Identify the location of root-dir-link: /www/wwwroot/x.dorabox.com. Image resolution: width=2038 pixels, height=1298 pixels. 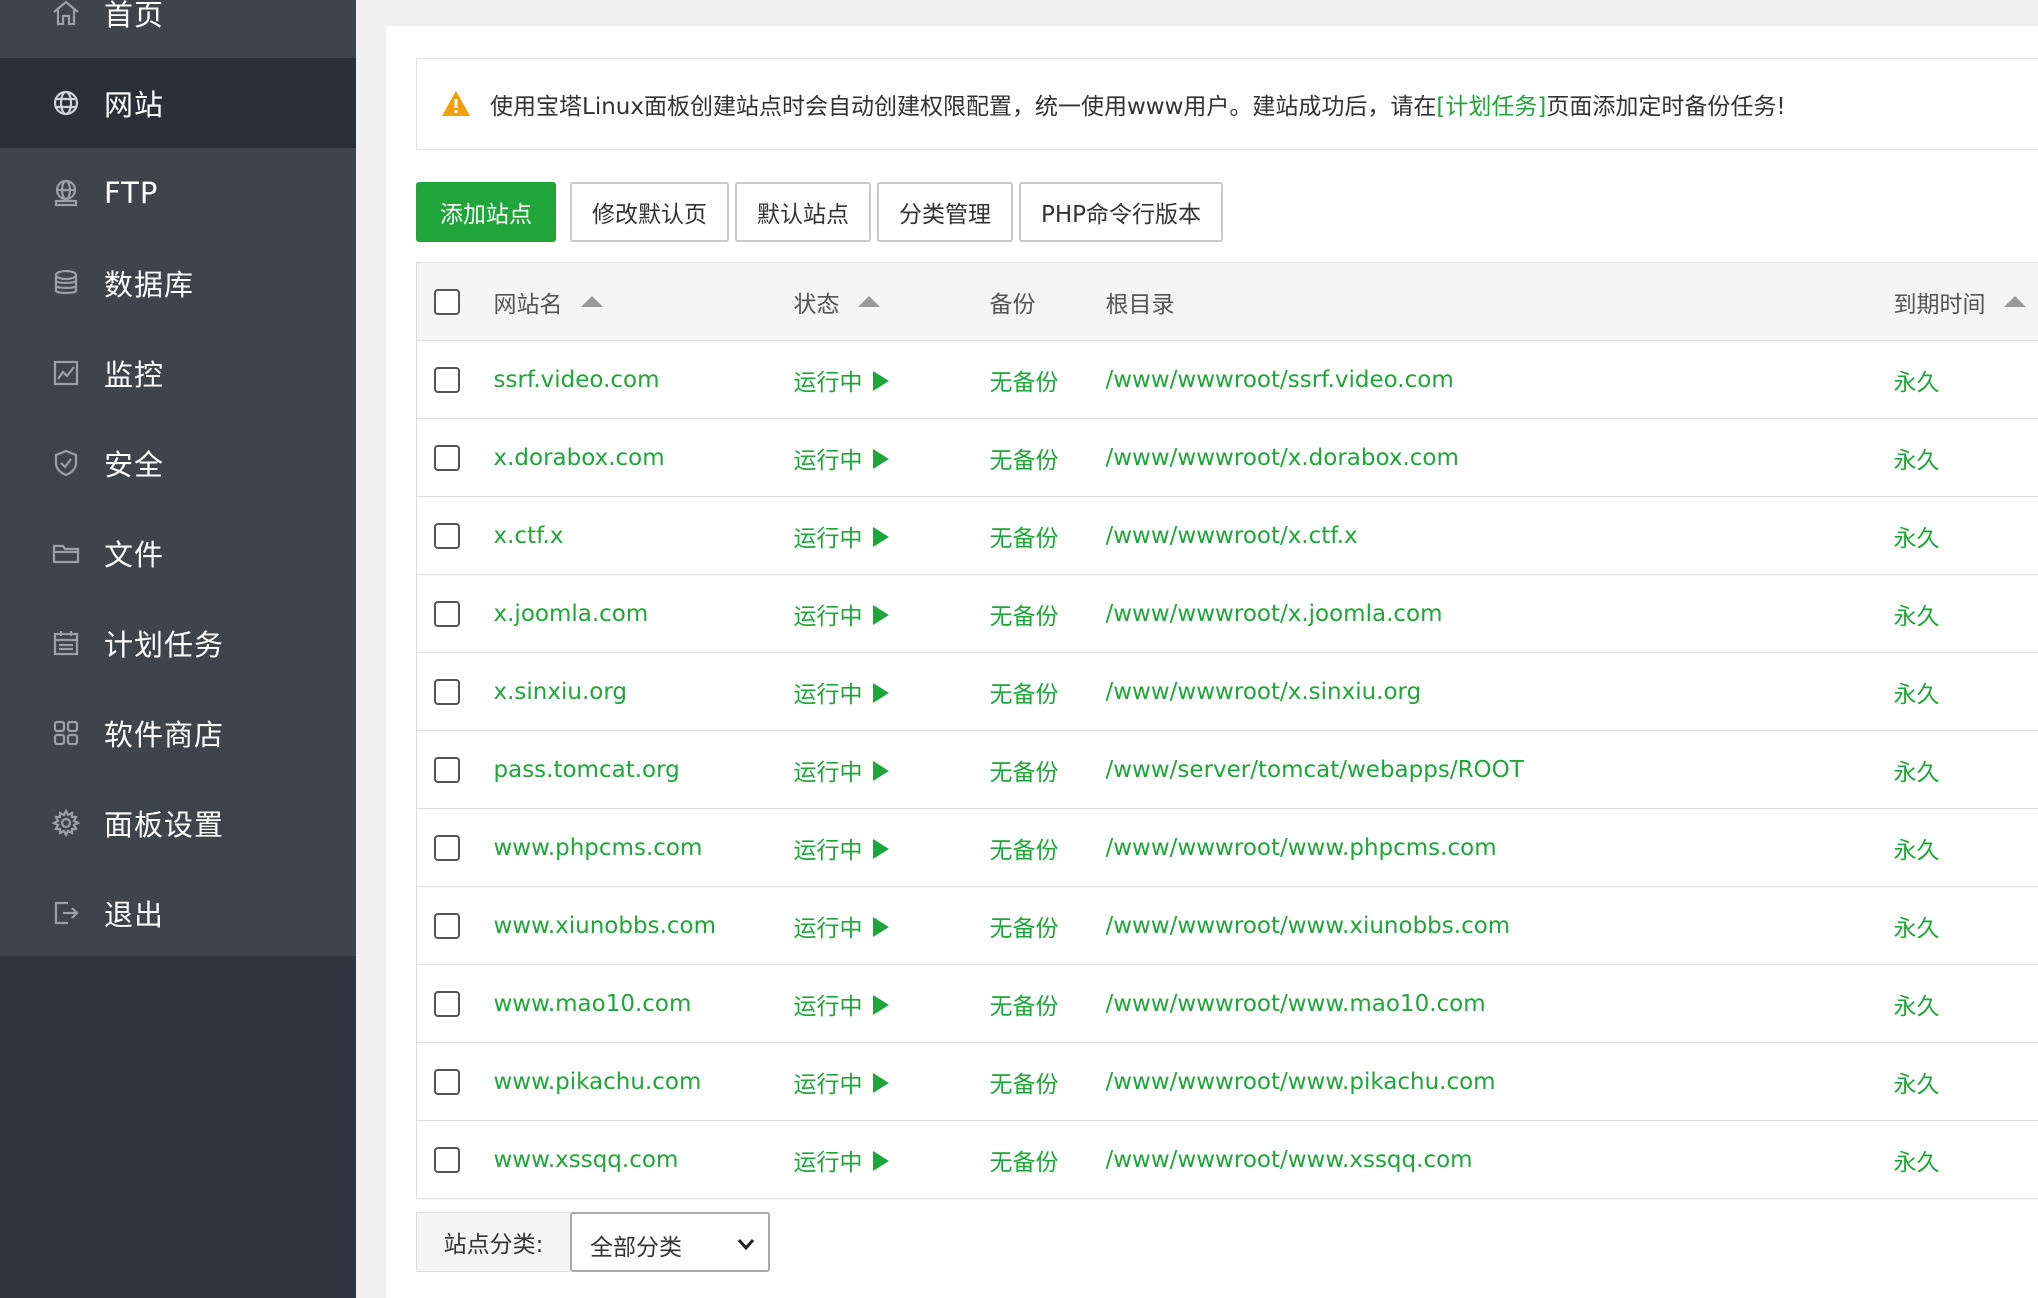
(1282, 458).